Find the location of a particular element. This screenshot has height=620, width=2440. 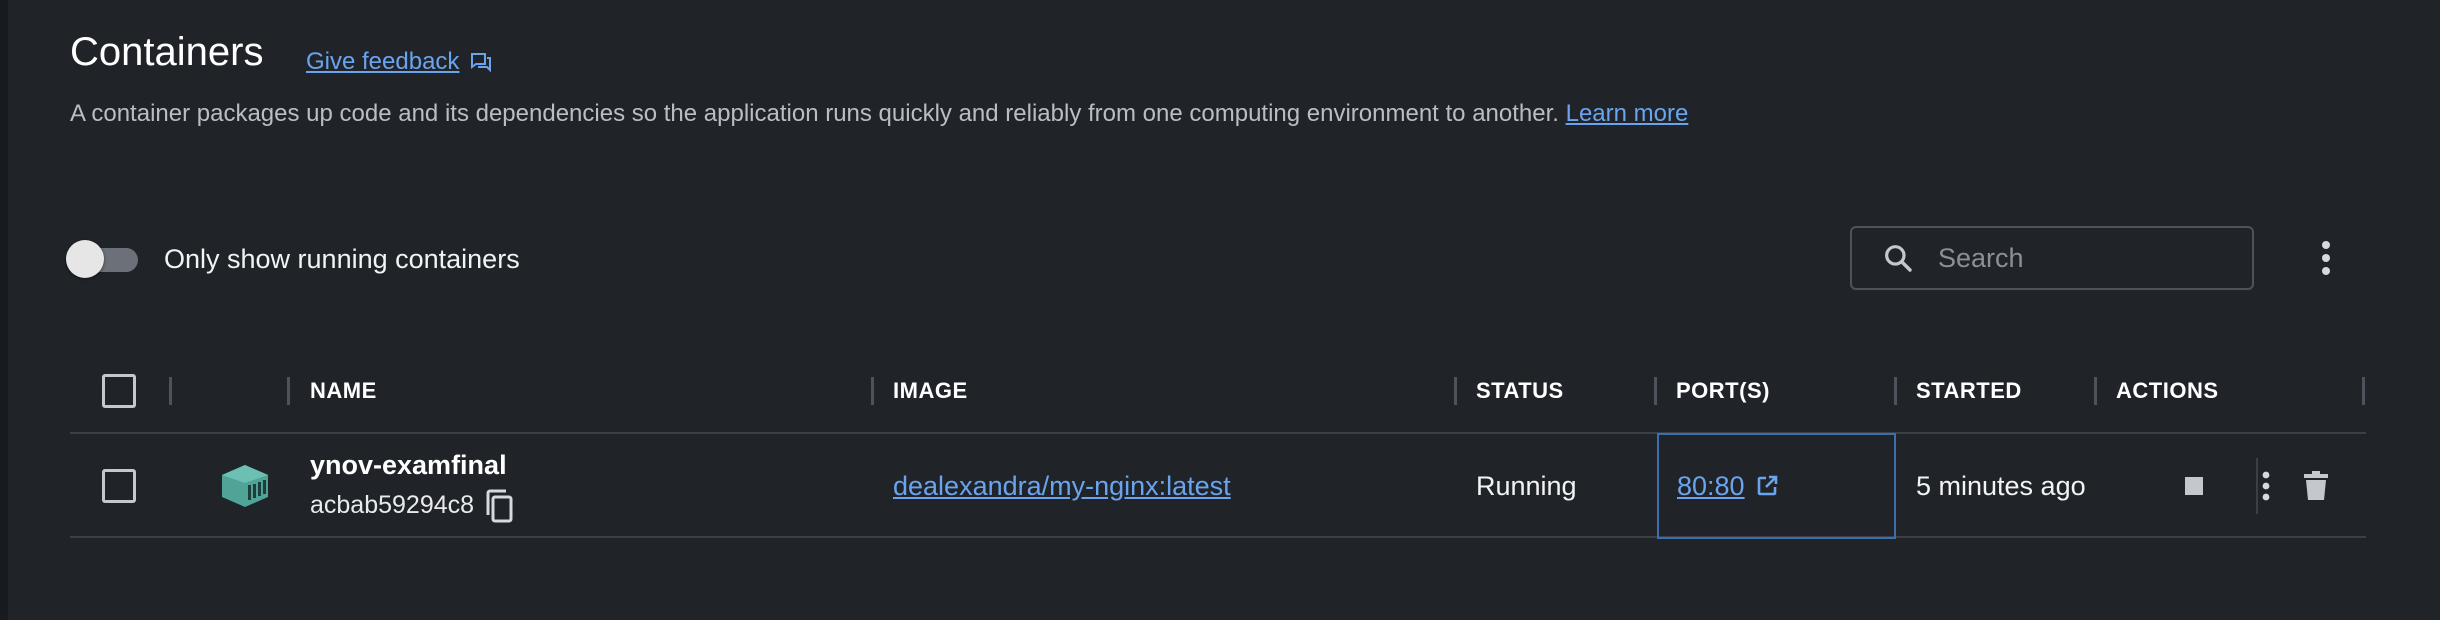

open-external-icon is located at coordinates (1767, 486).